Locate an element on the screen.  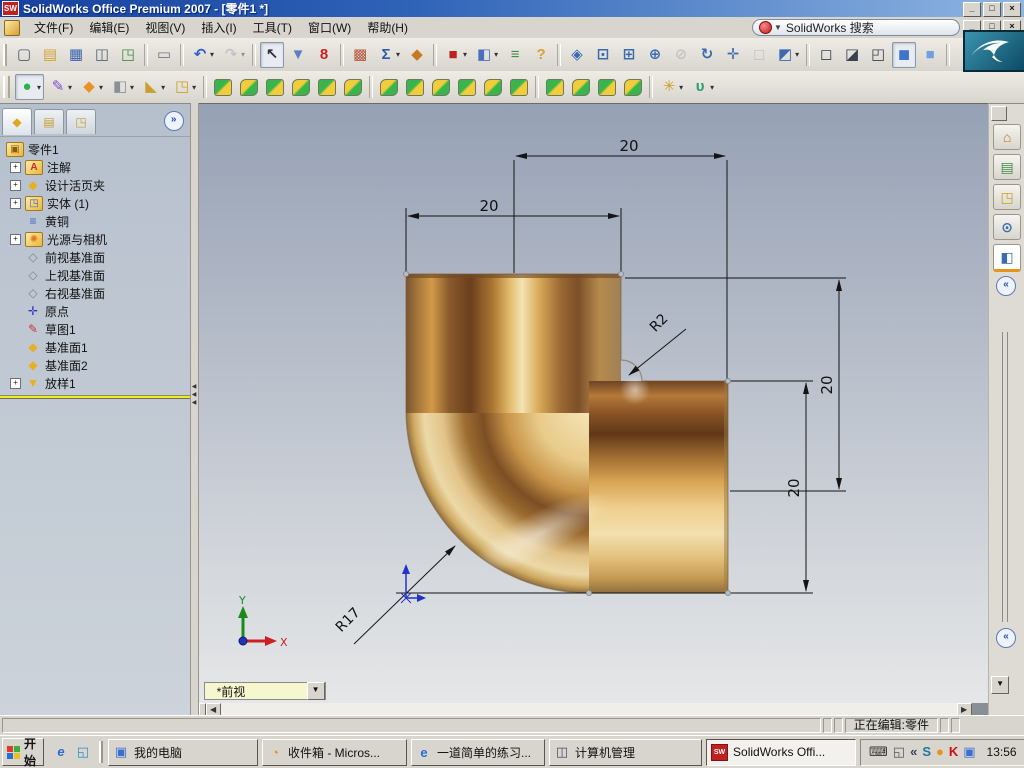
featuremanager-tab: ◆ is located at coordinates (17, 121).